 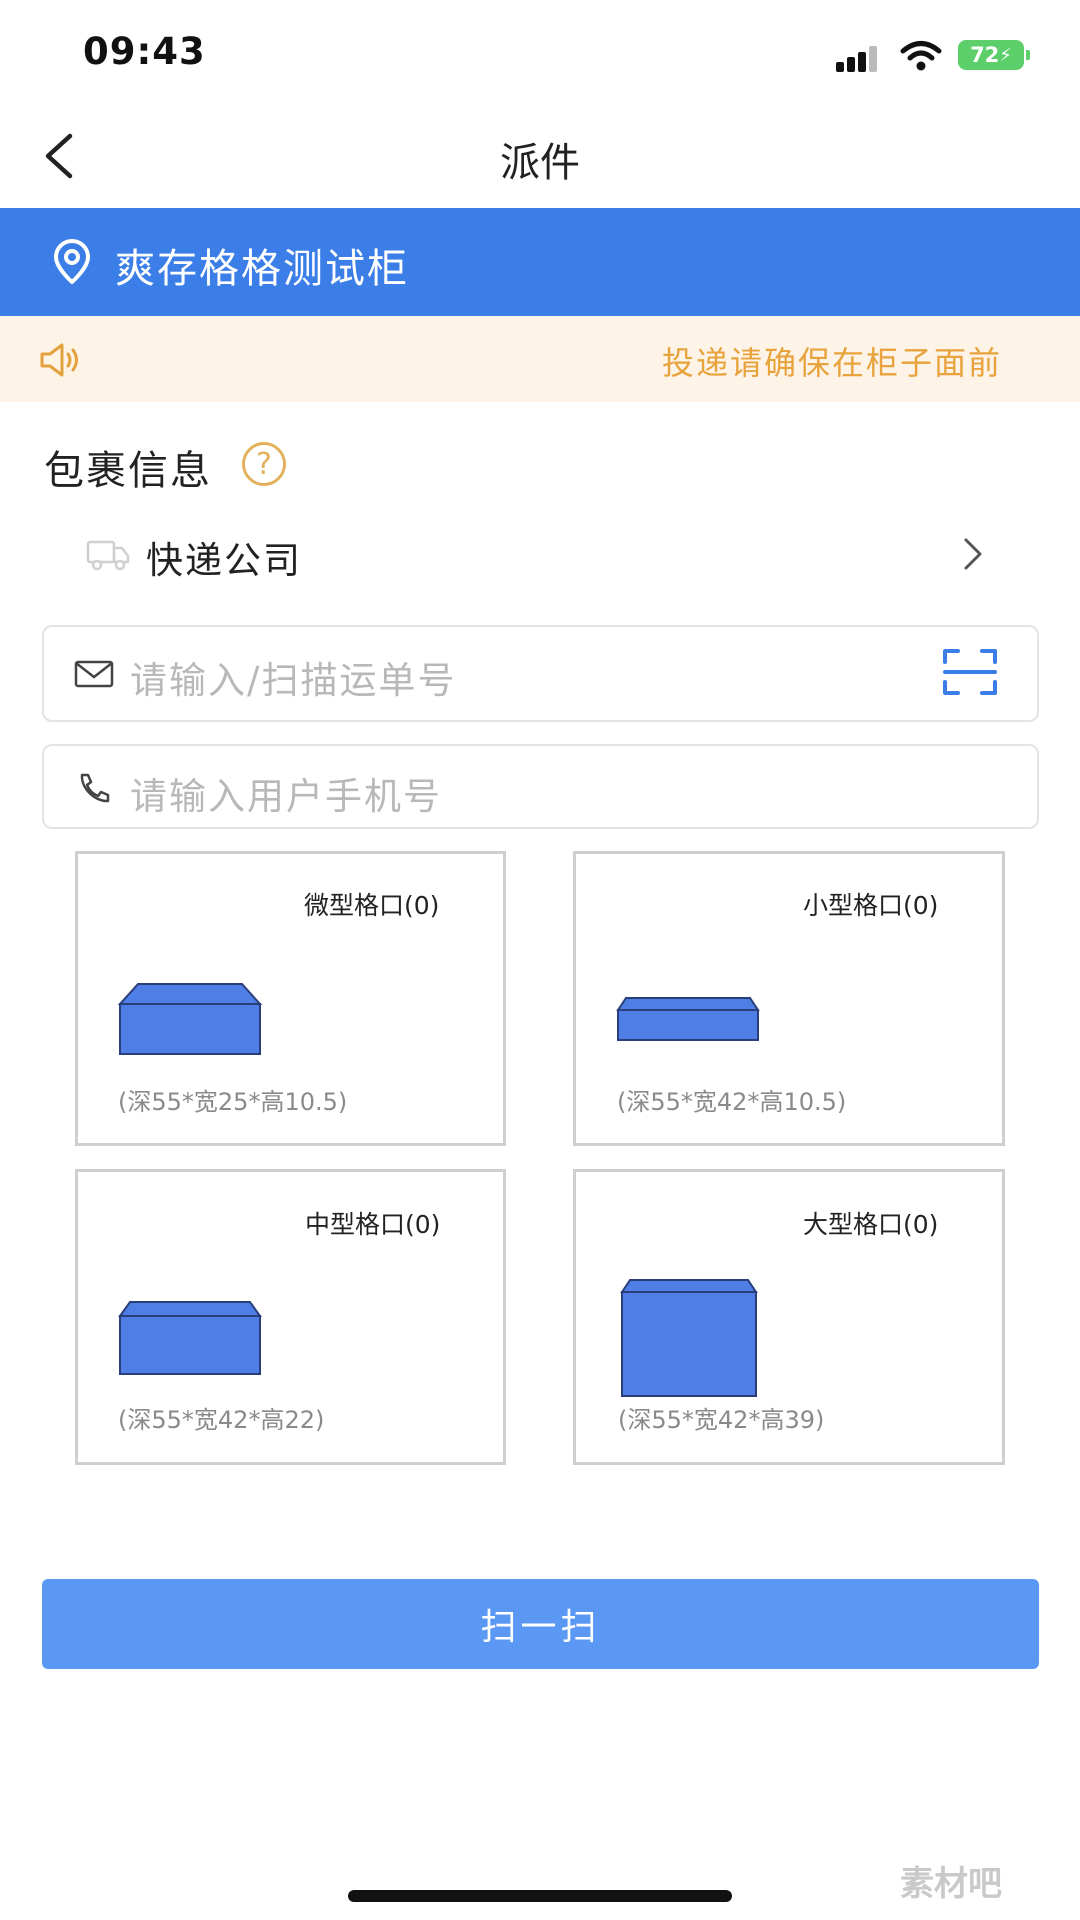 What do you see at coordinates (832, 363) in the screenshot?
I see `notice-text: 投递请确保在柜子面前` at bounding box center [832, 363].